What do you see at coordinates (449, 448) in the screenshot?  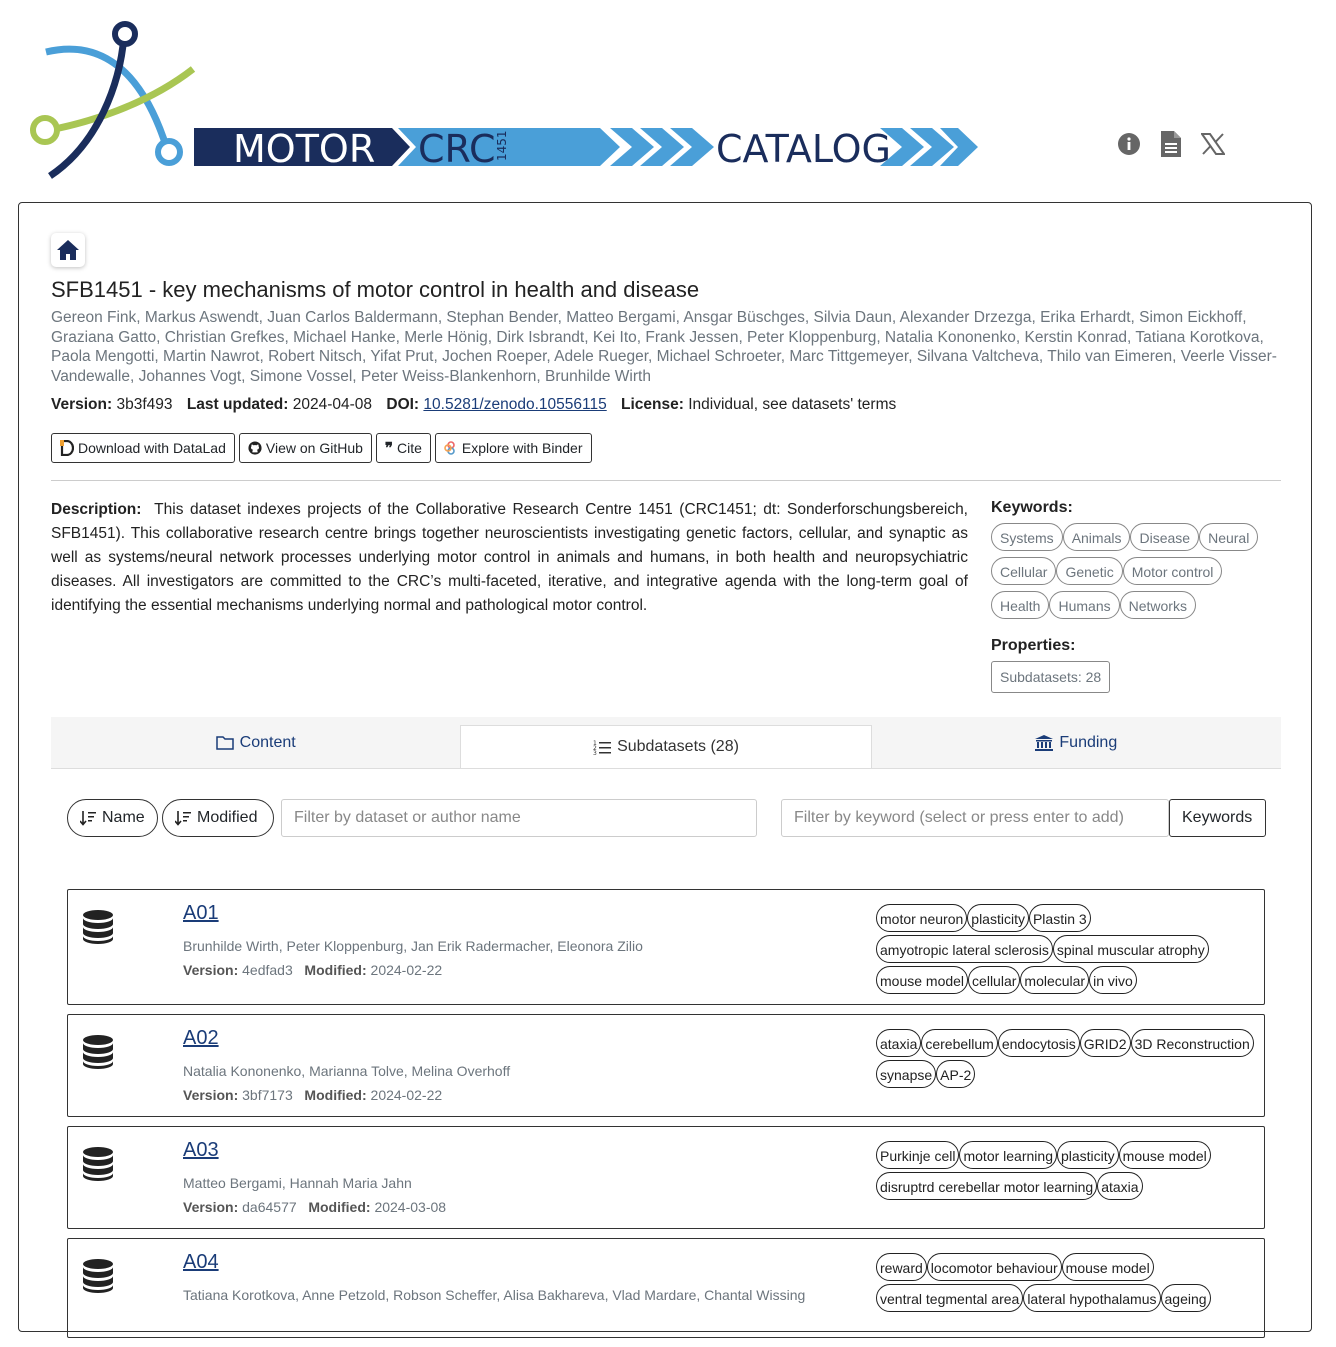 I see `binder-icon` at bounding box center [449, 448].